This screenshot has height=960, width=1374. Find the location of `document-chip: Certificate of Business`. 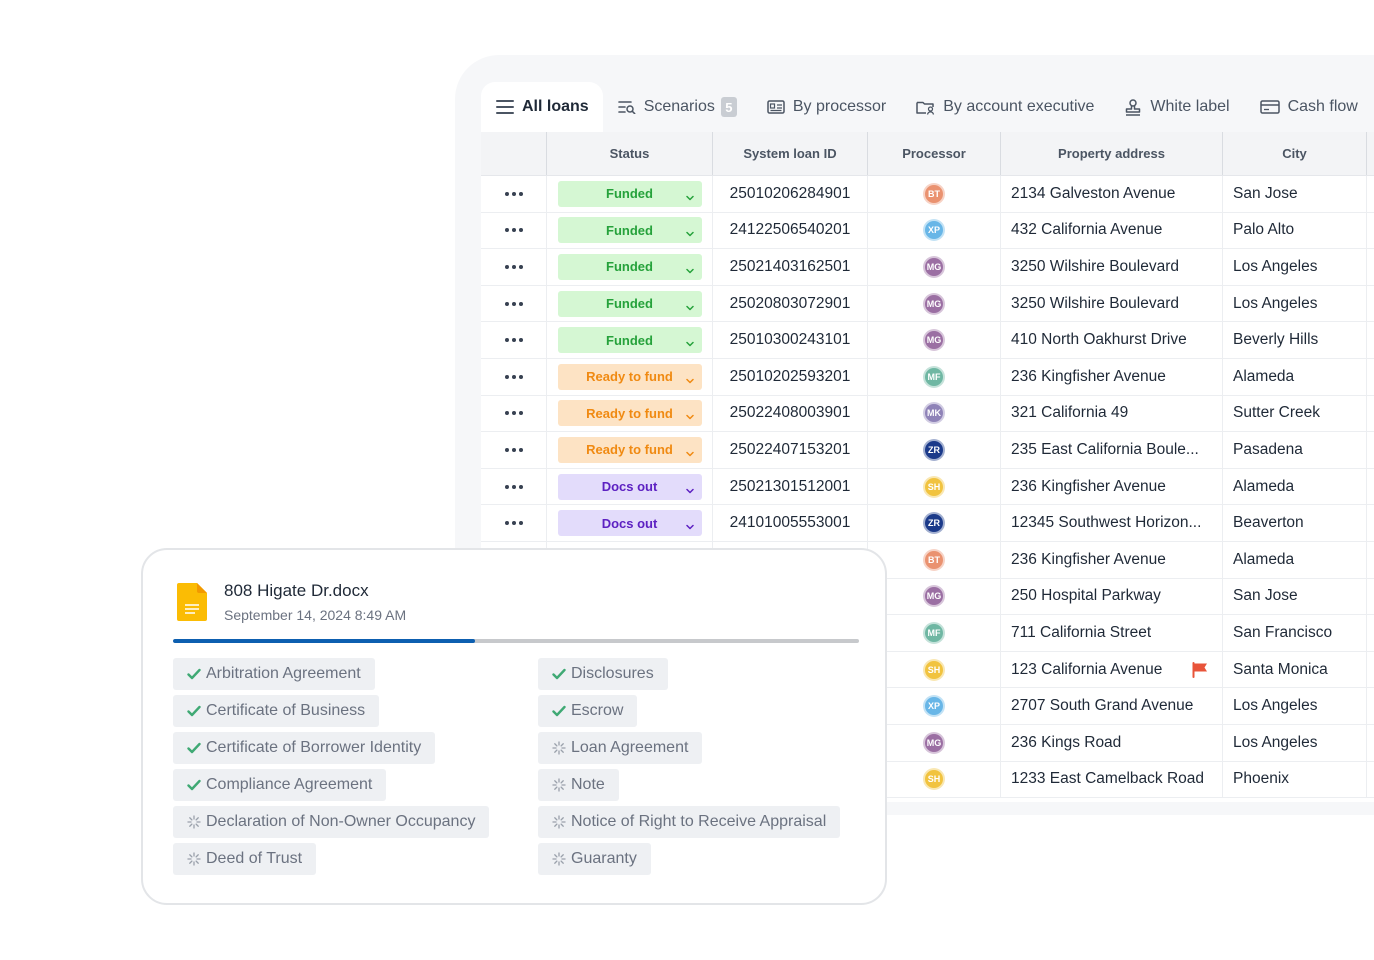

document-chip: Certificate of Business is located at coordinates (276, 711).